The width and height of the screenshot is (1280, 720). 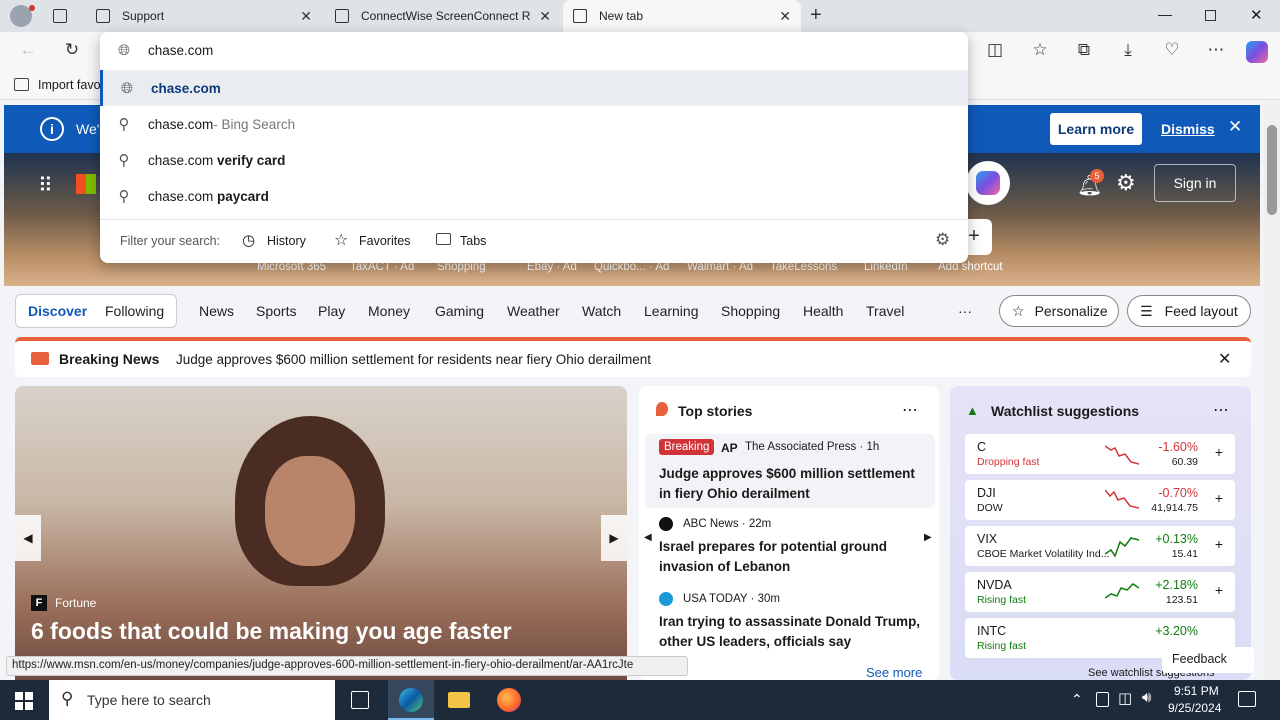 I want to click on address-input-row: 🌐︎ chase.com, so click(x=534, y=50).